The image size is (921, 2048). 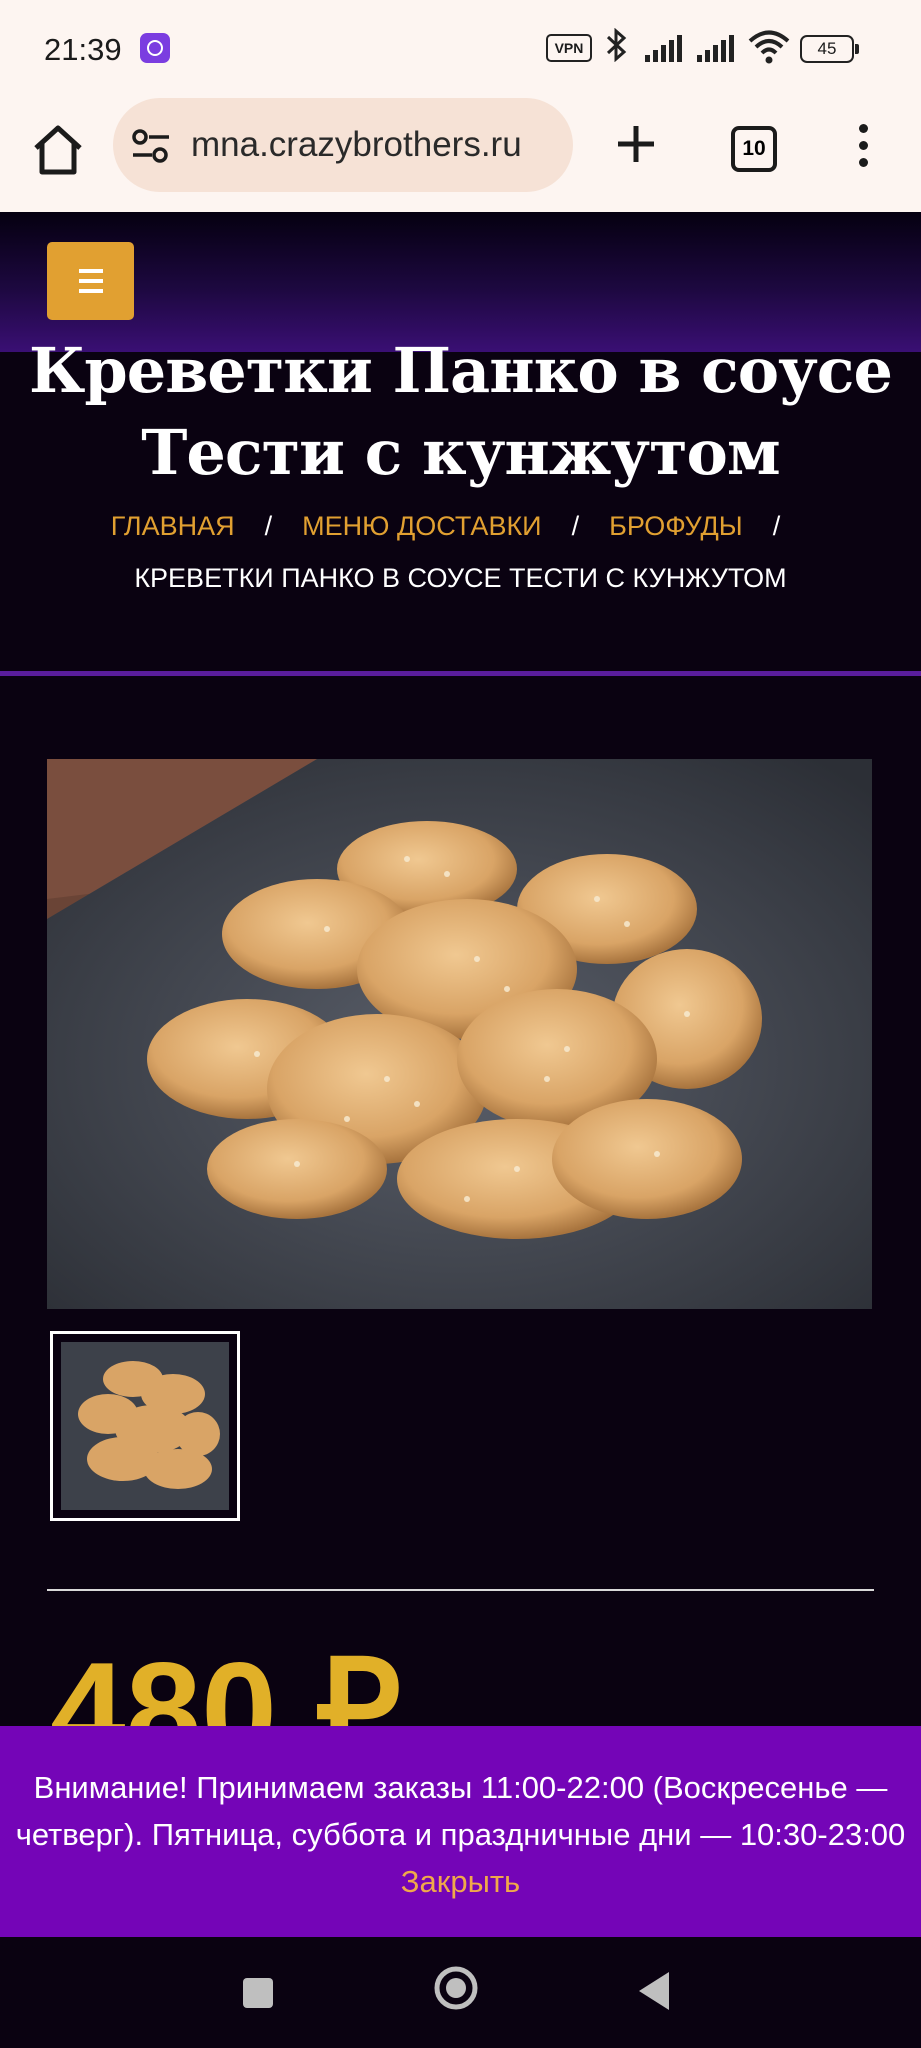 What do you see at coordinates (676, 526) in the screenshot?
I see `breadcrumb-brofoods-link: БРОФУДЫ` at bounding box center [676, 526].